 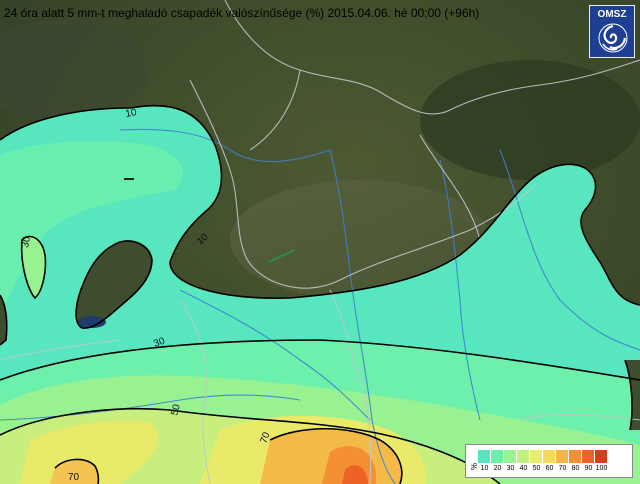 What do you see at coordinates (588, 468) in the screenshot?
I see `legend-label: 90` at bounding box center [588, 468].